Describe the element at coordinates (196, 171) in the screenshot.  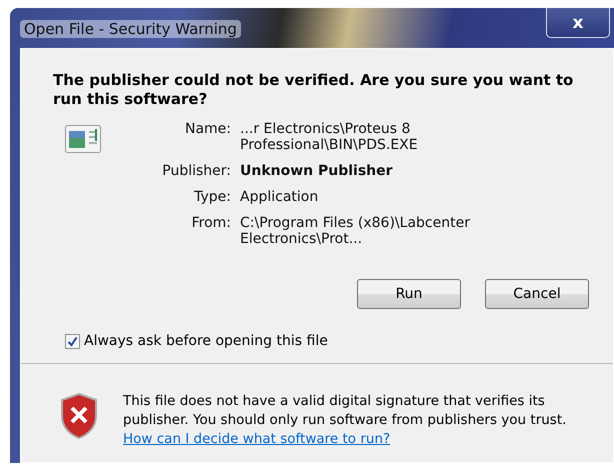
I see `field-label: Publisher:` at that location.